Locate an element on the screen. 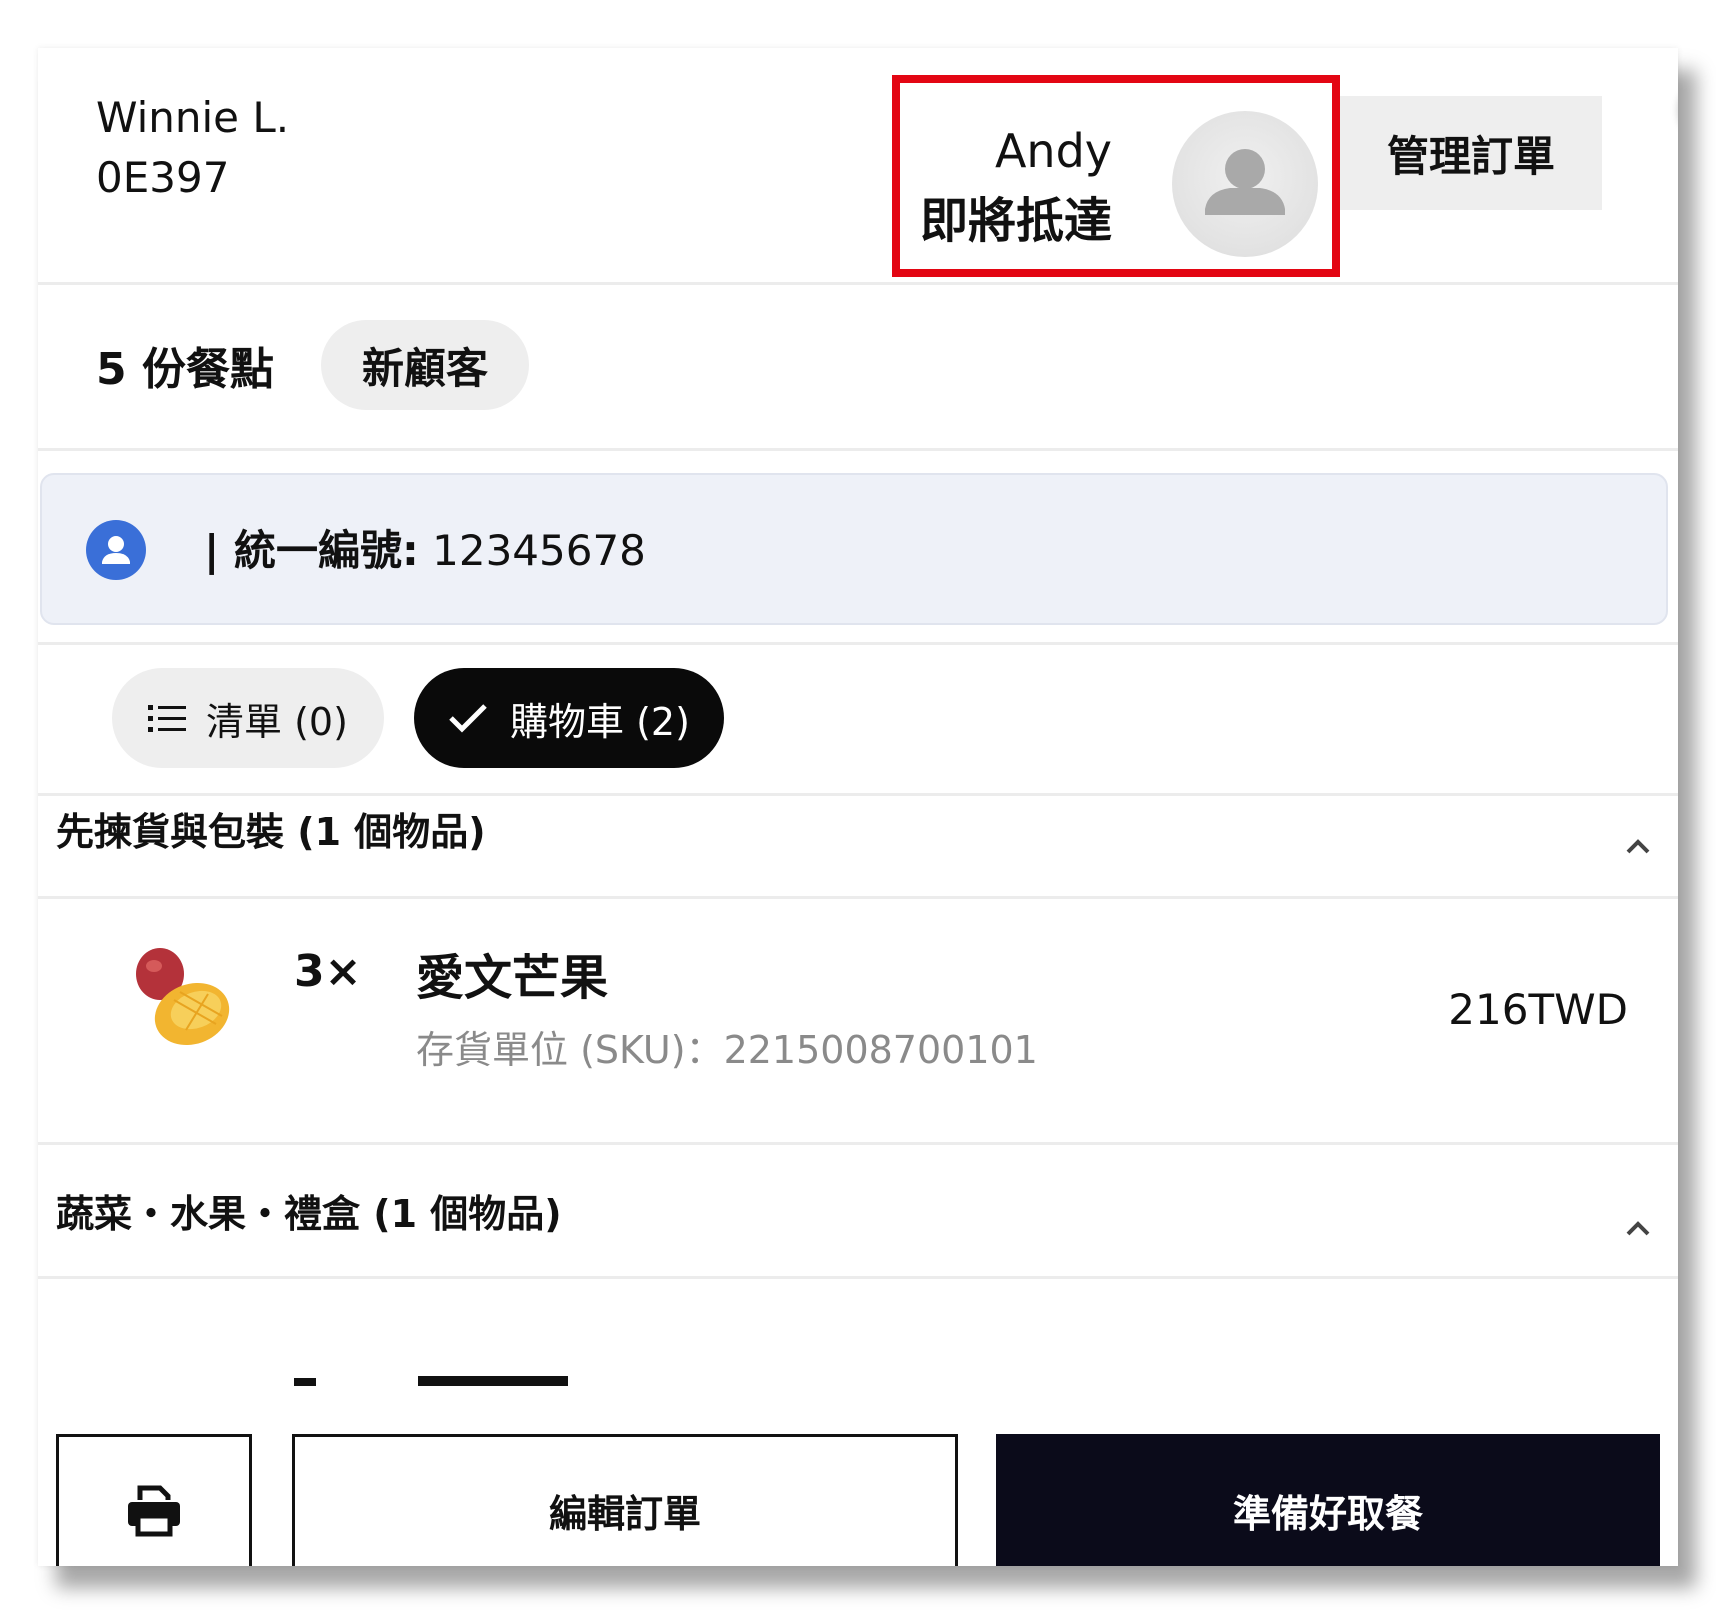 The image size is (1716, 1615). courier-name: Andy is located at coordinates (1053, 151).